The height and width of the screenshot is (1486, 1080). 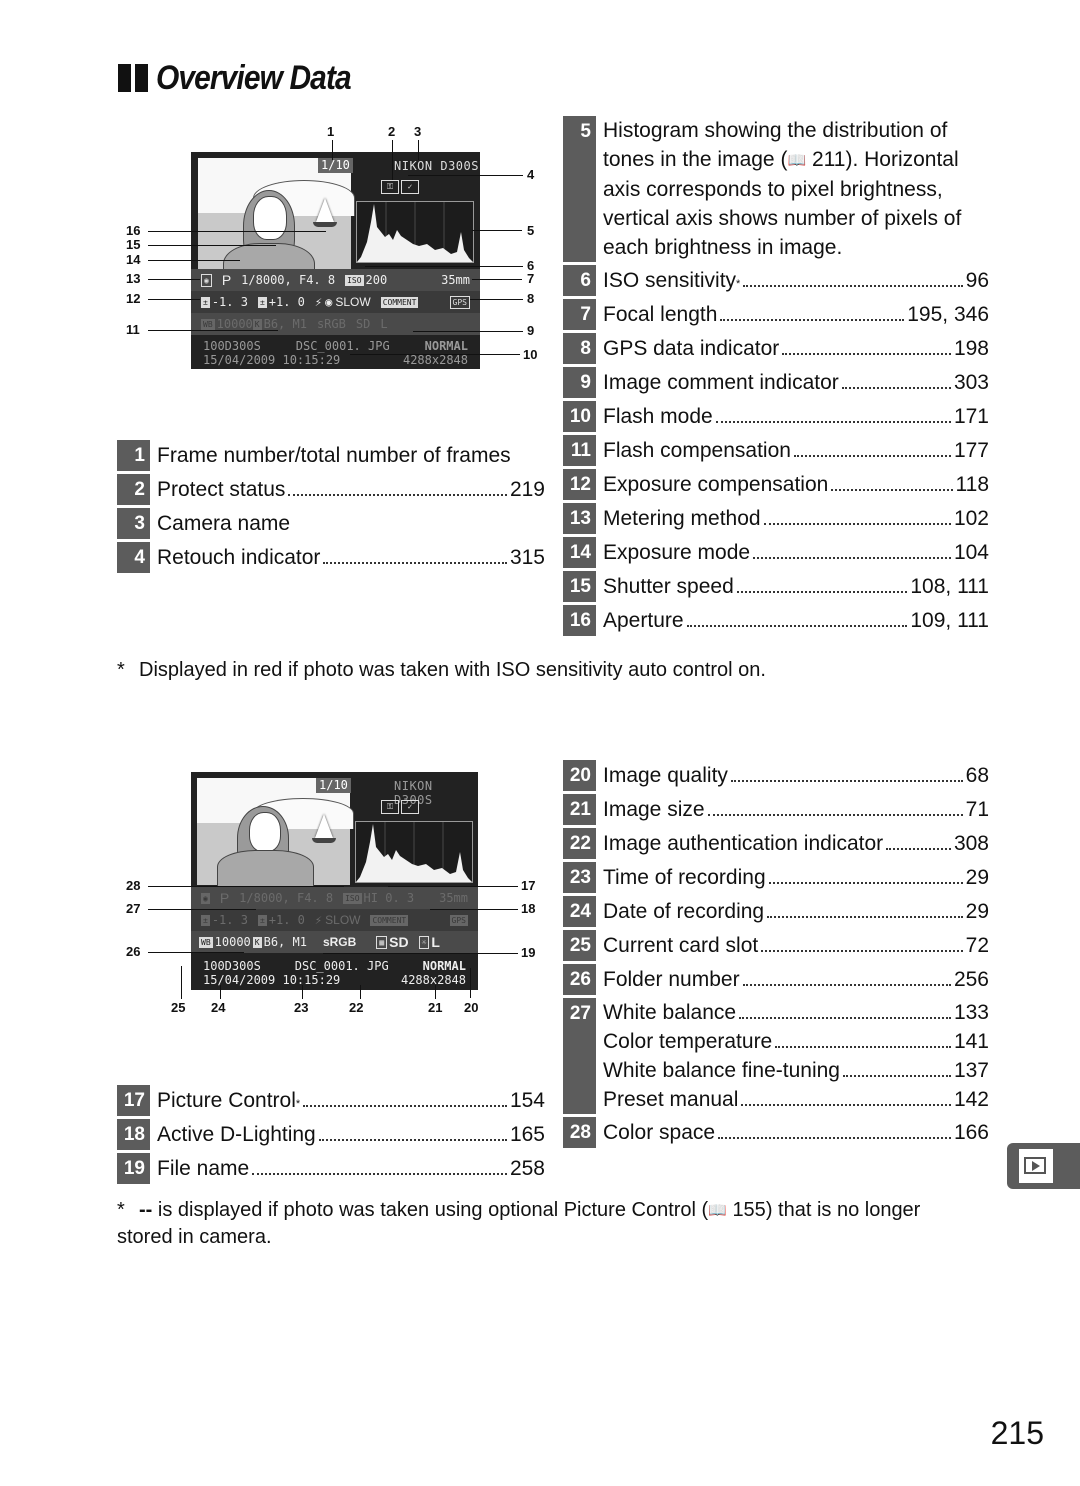 What do you see at coordinates (530, 354) in the screenshot?
I see `callout: 10` at bounding box center [530, 354].